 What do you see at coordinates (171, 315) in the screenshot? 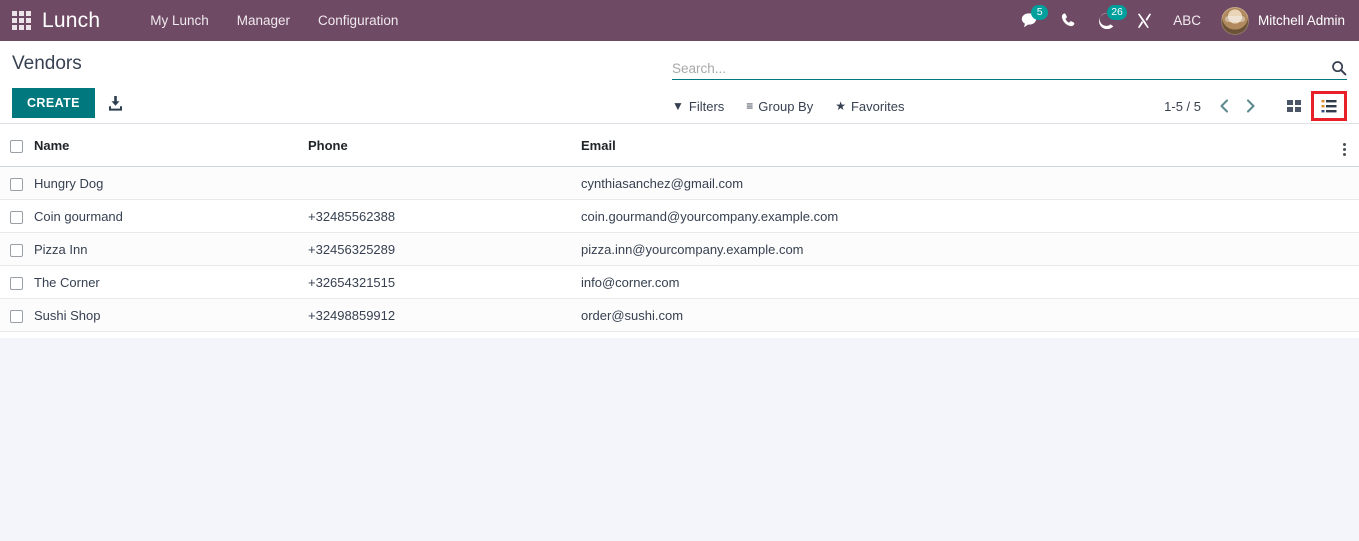
I see `cell-name: Sushi Shop` at bounding box center [171, 315].